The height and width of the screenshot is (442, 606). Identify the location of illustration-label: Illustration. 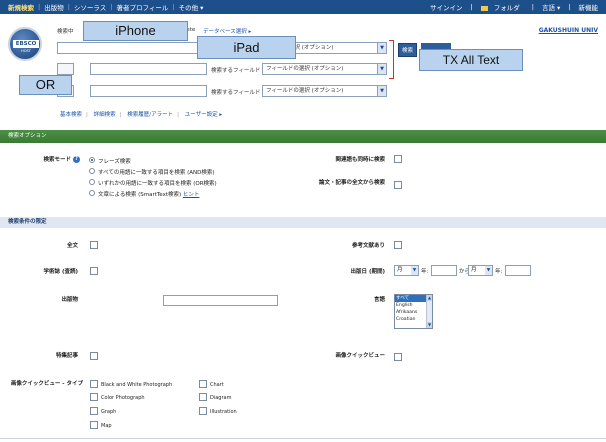
(223, 412).